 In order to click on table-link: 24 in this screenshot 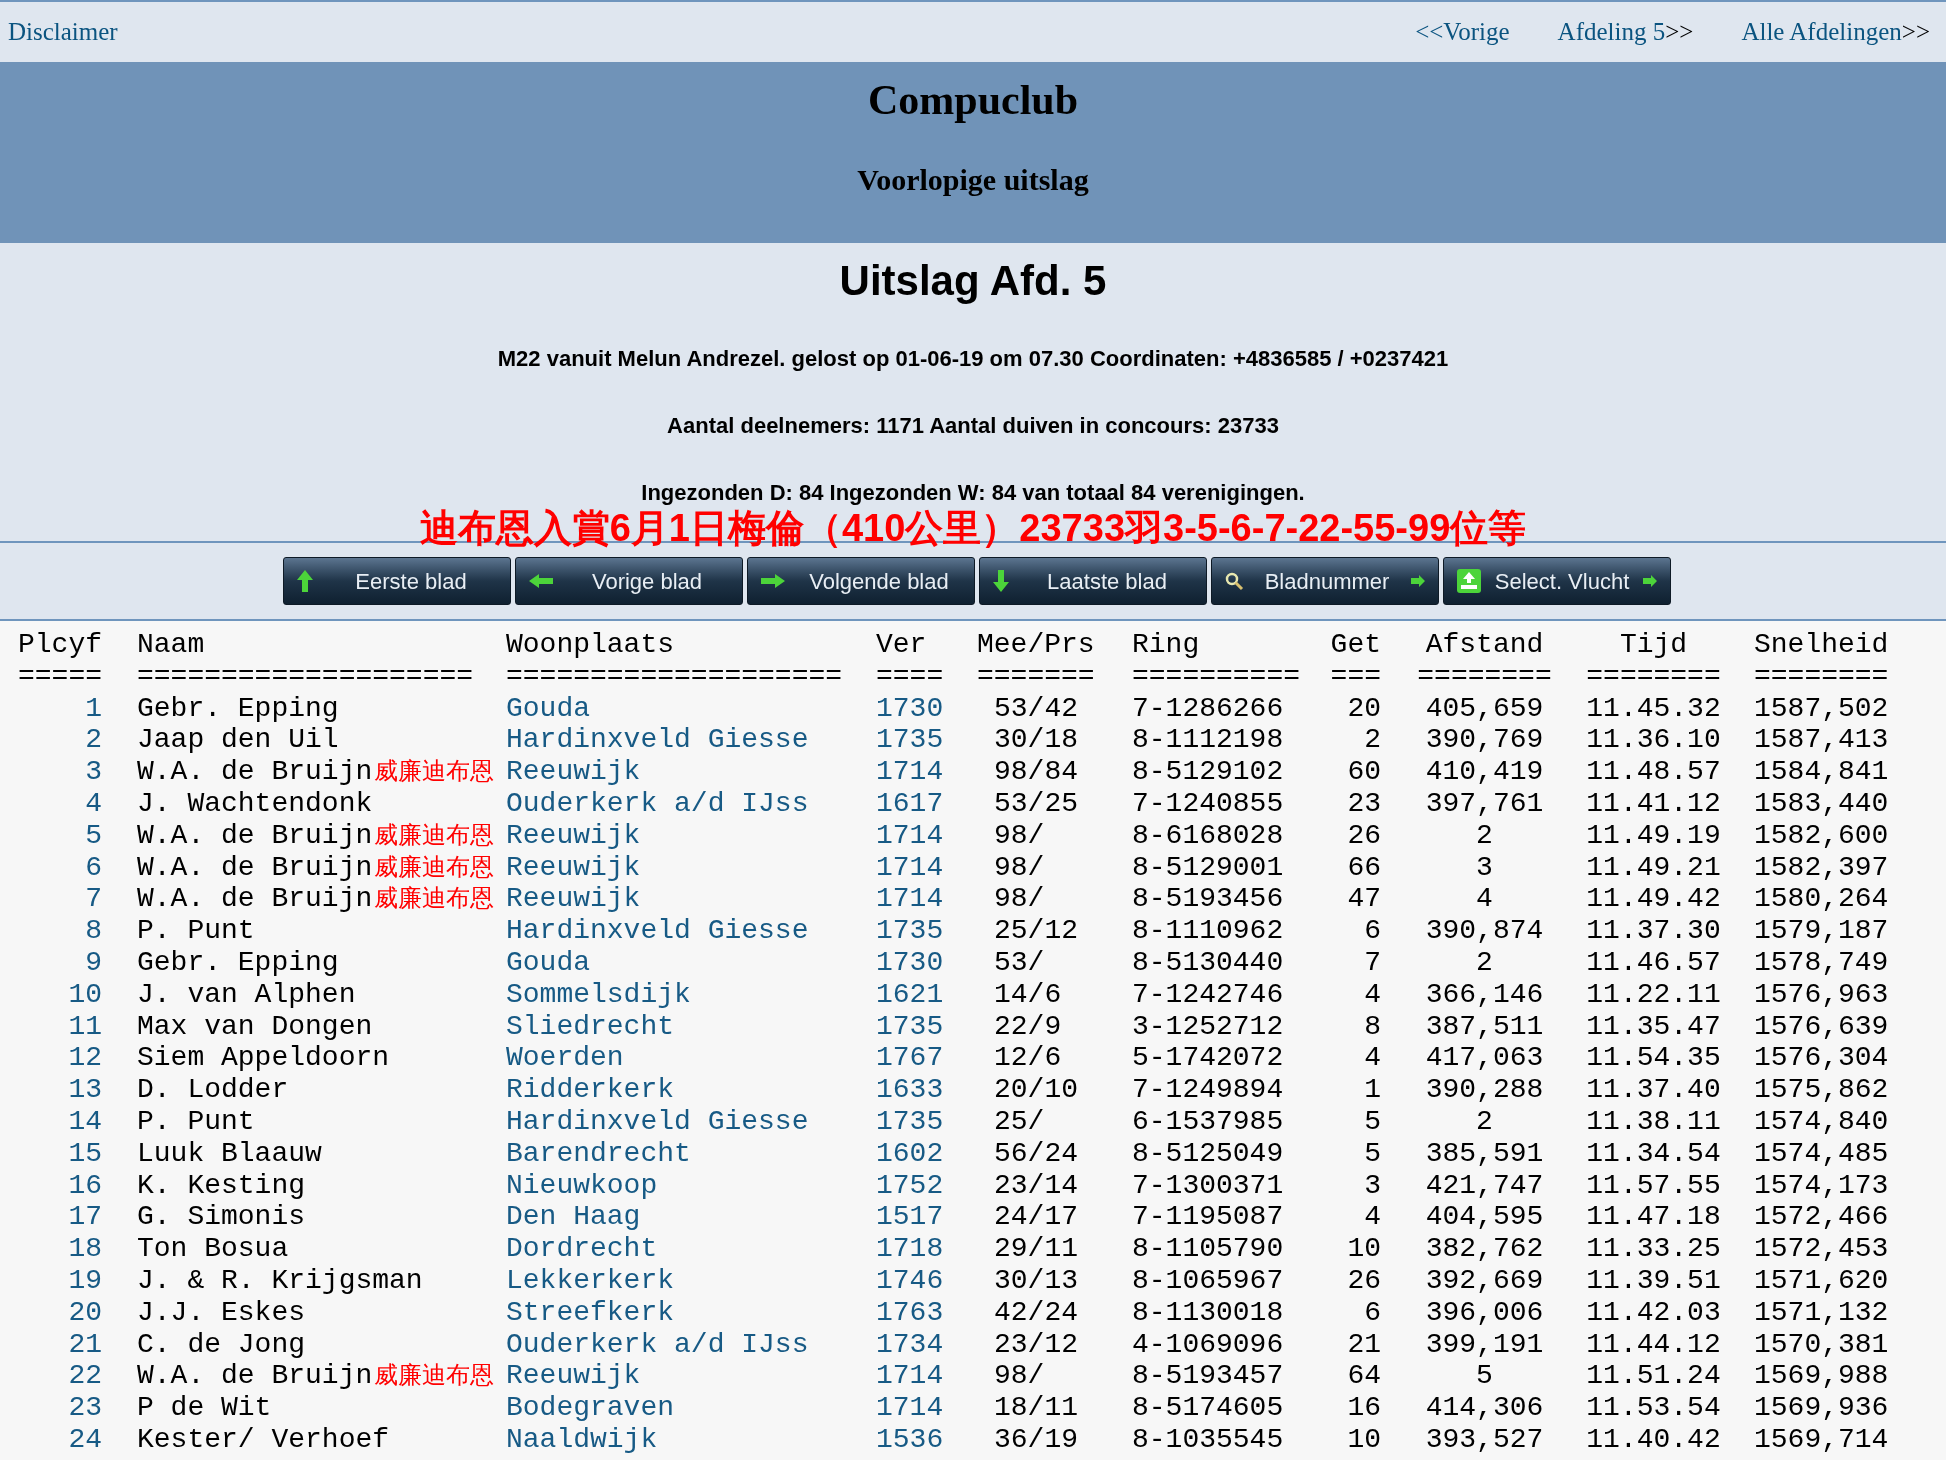, I will do `click(60, 1439)`.